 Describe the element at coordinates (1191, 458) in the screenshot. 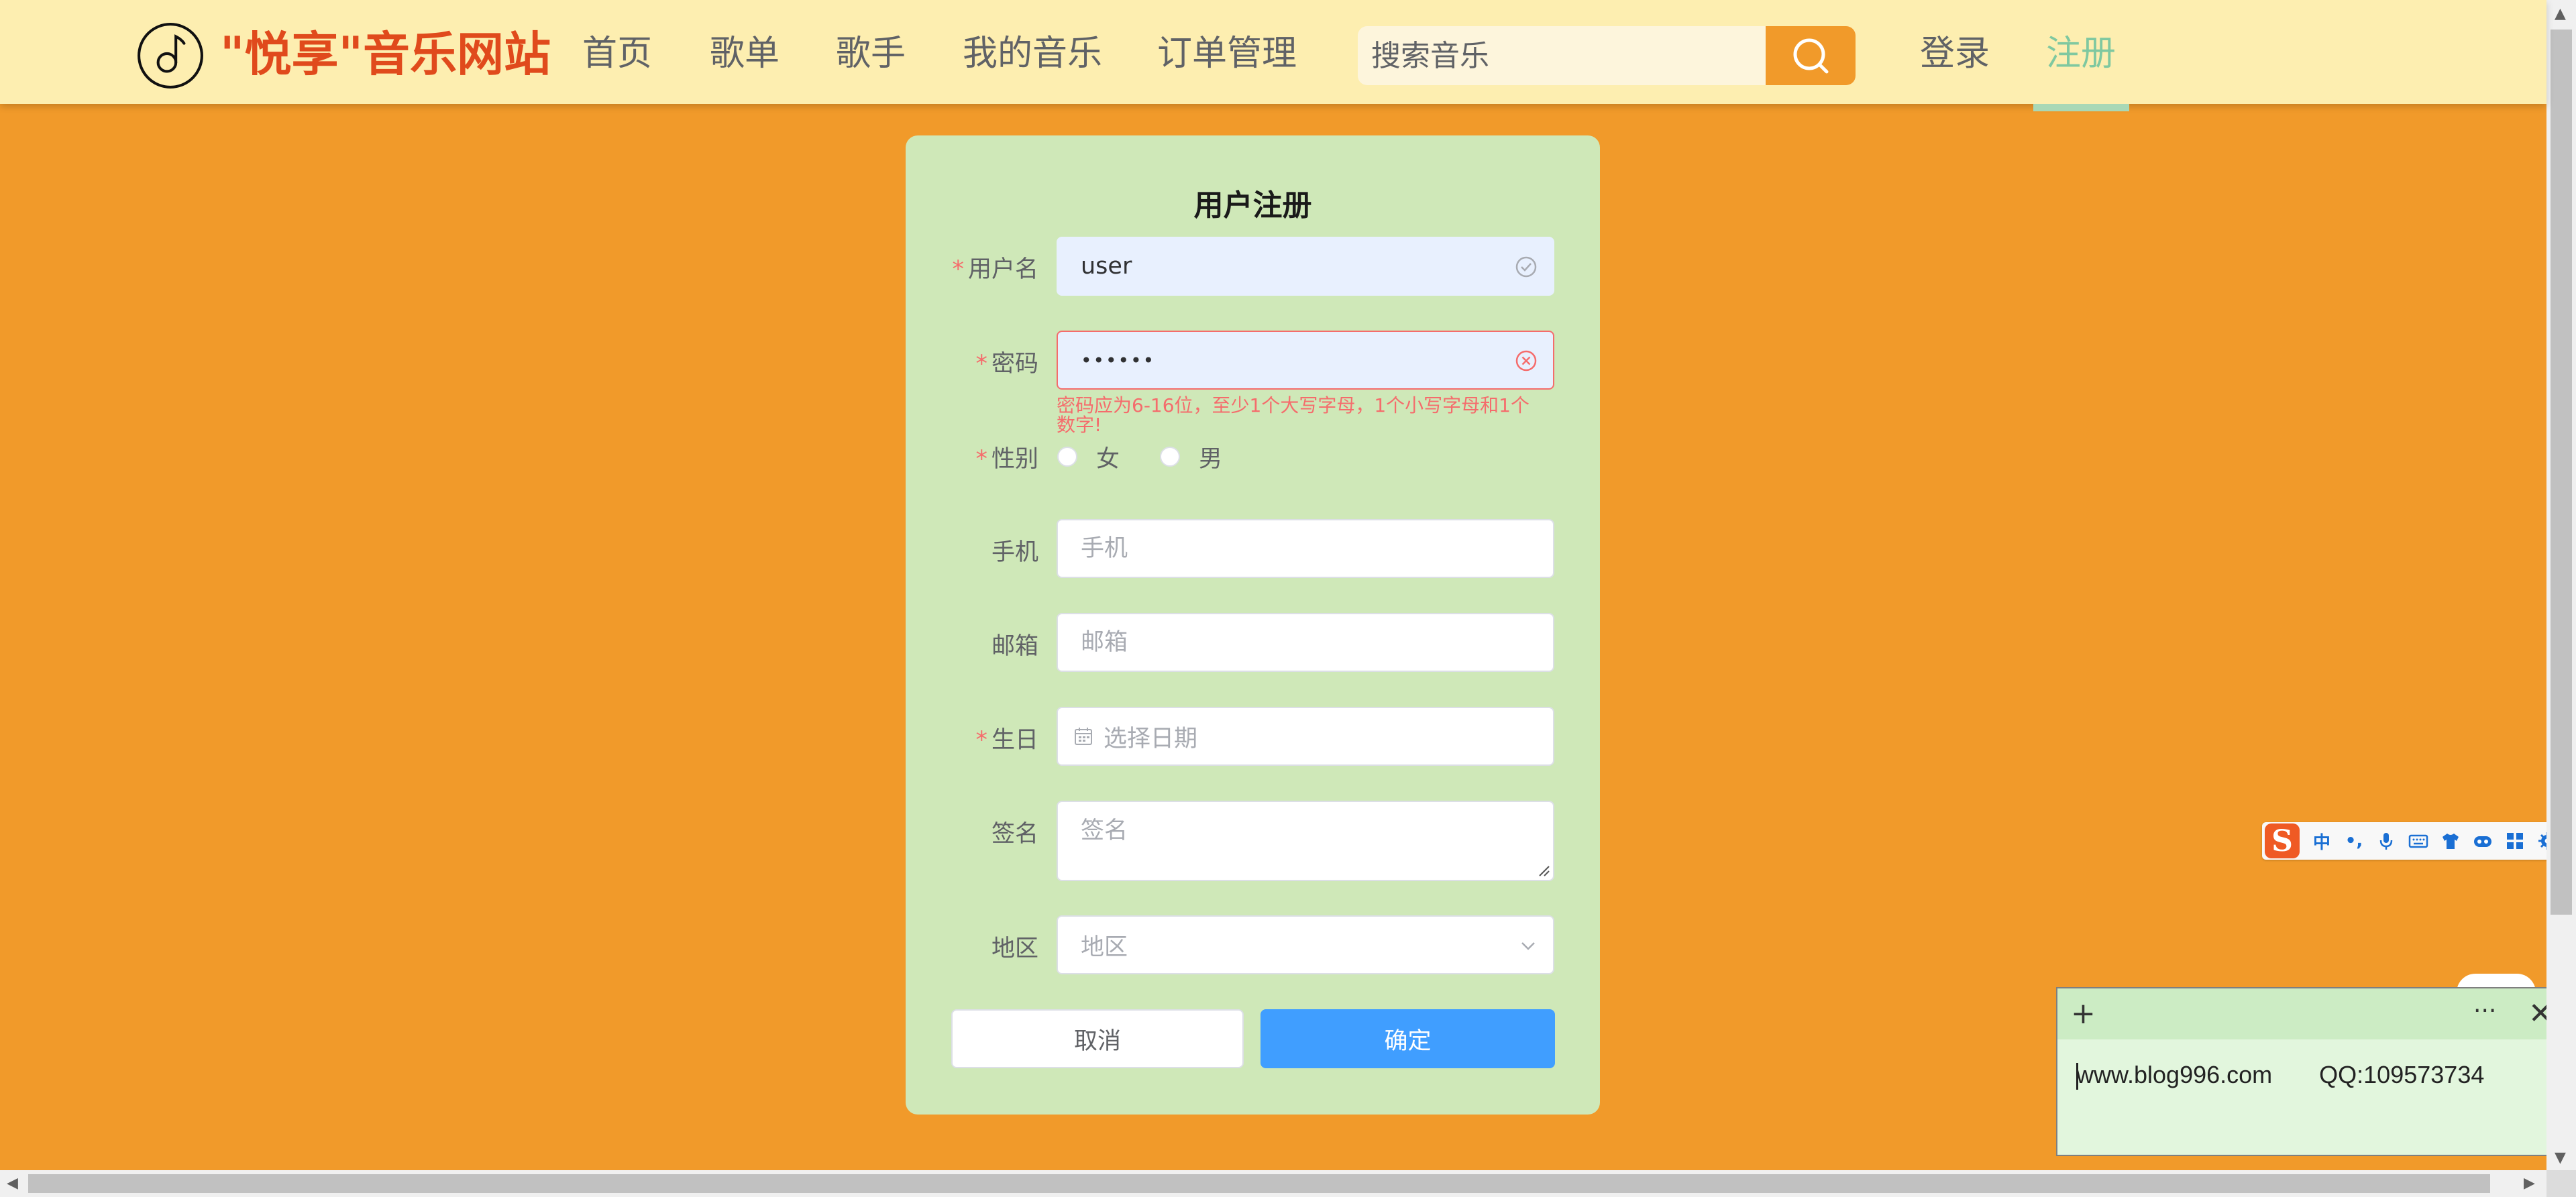

I see `gender-radio-male: 男` at that location.